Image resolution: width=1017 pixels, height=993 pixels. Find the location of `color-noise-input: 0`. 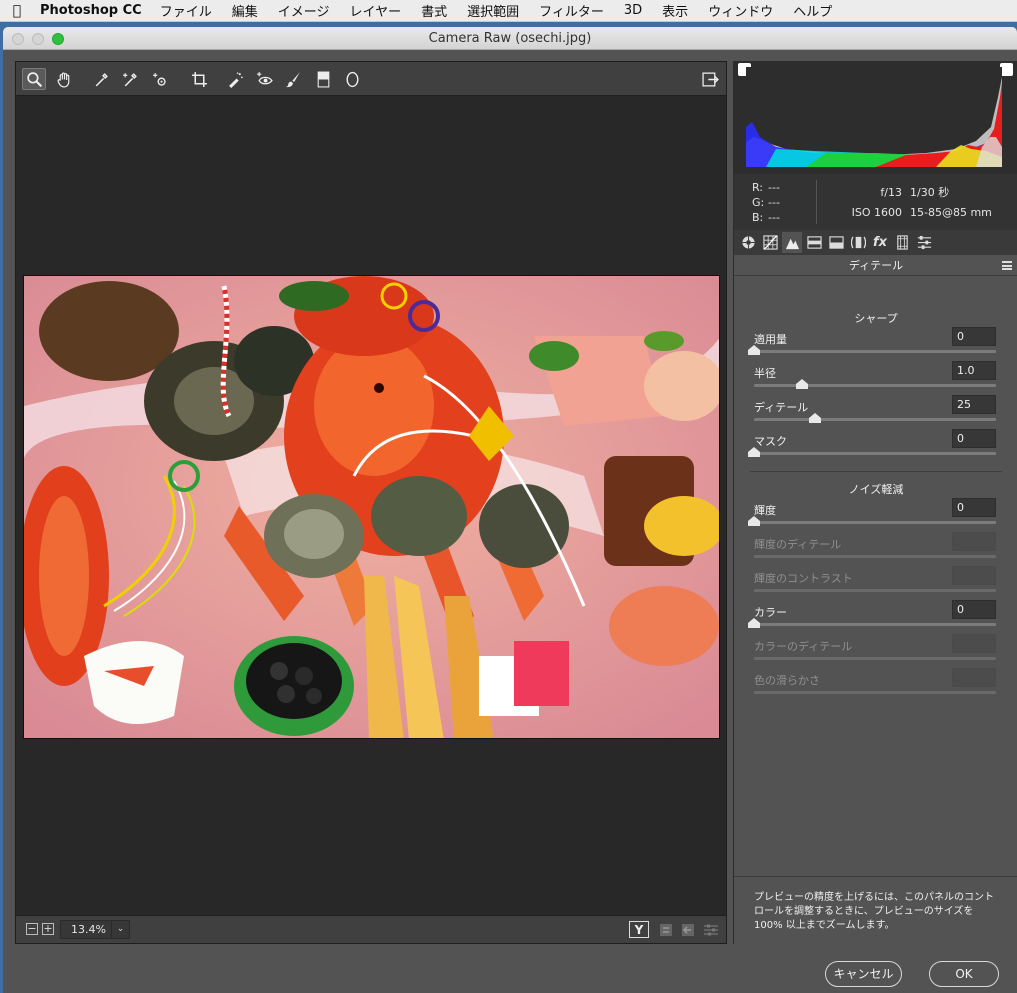

color-noise-input: 0 is located at coordinates (974, 609).